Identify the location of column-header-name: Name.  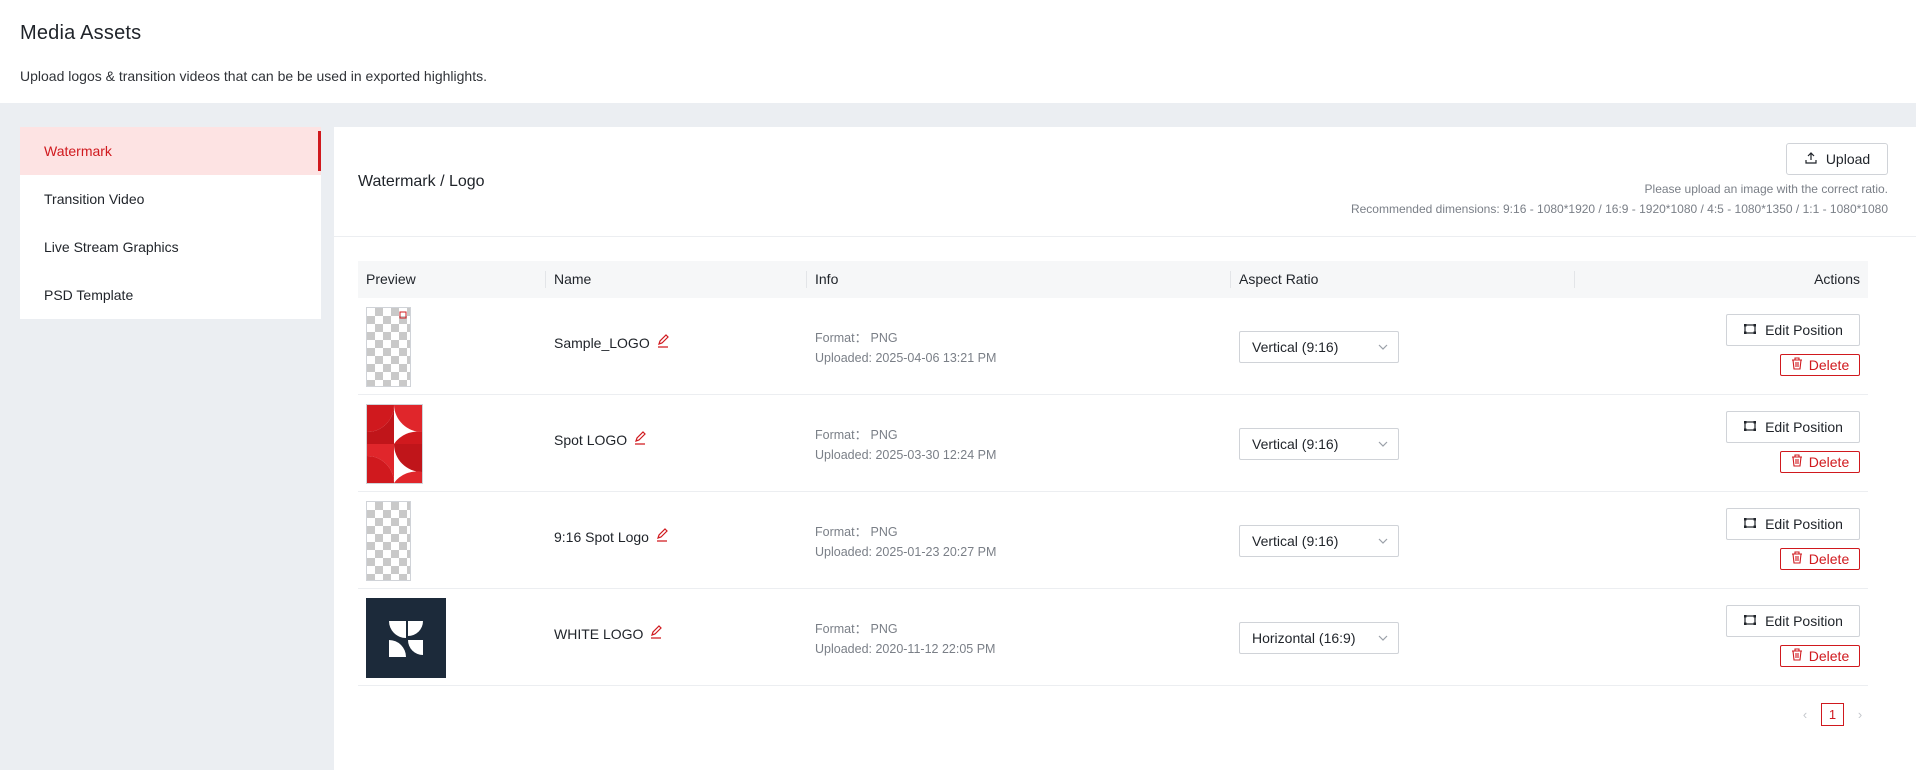
(676, 279).